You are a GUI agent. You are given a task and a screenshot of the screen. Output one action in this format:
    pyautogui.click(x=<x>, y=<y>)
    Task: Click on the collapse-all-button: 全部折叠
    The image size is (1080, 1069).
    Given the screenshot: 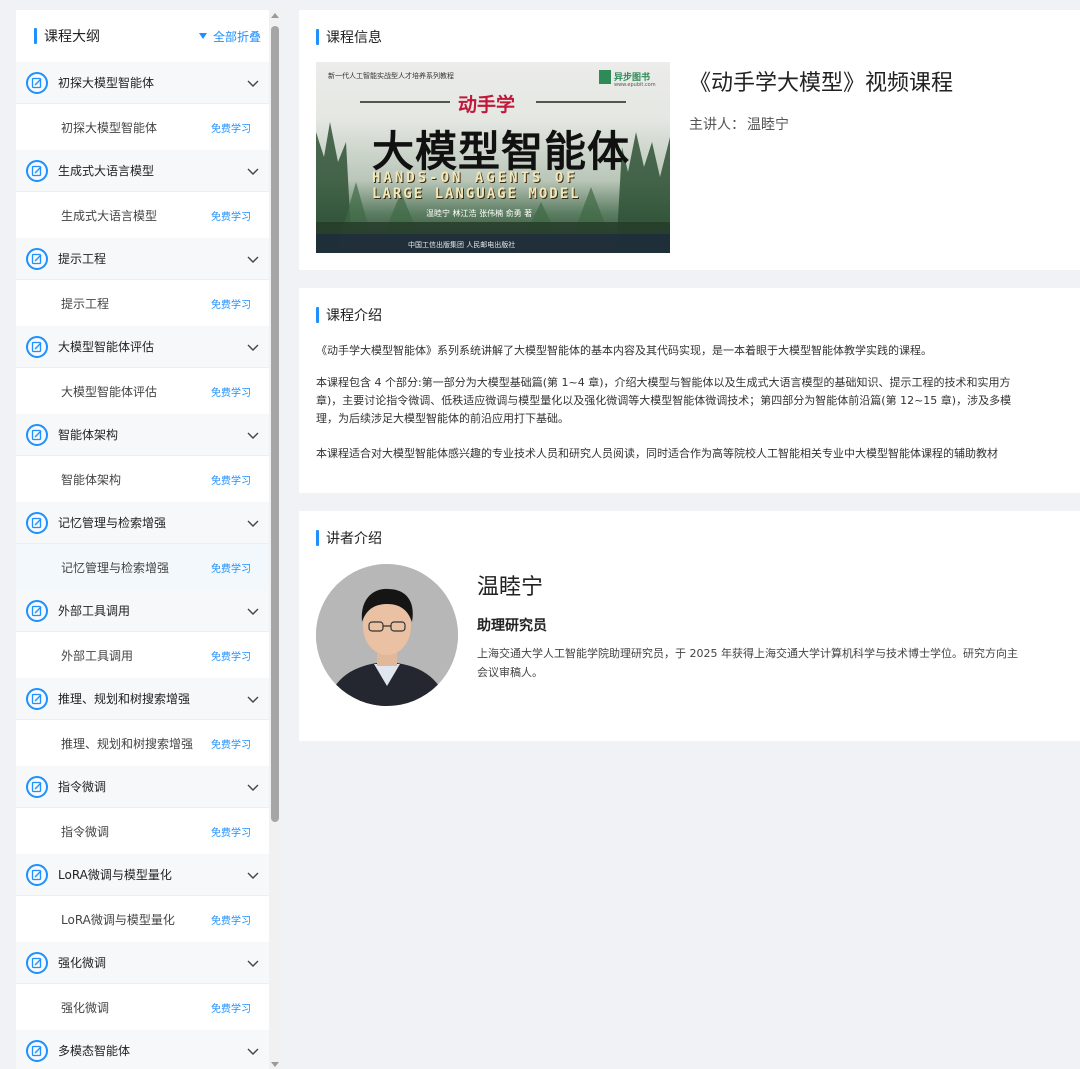 What is the action you would take?
    pyautogui.click(x=229, y=36)
    